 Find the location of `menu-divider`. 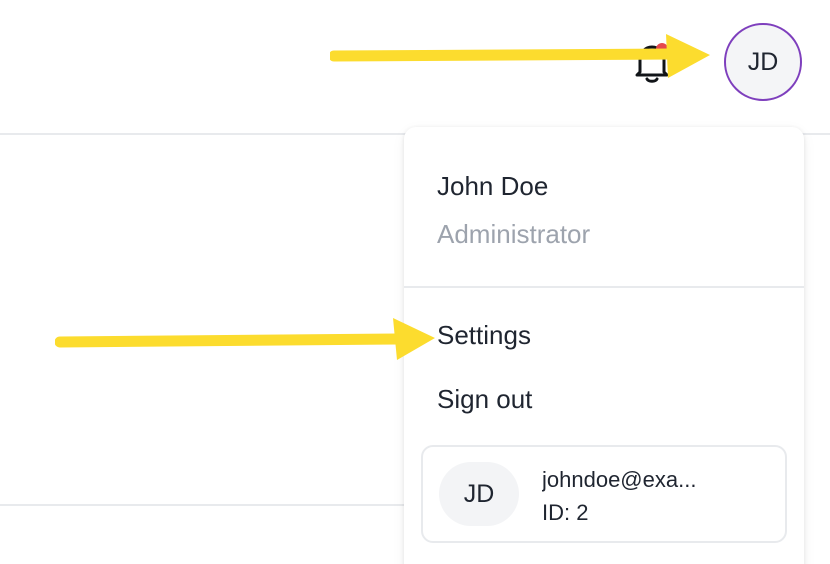

menu-divider is located at coordinates (604, 287).